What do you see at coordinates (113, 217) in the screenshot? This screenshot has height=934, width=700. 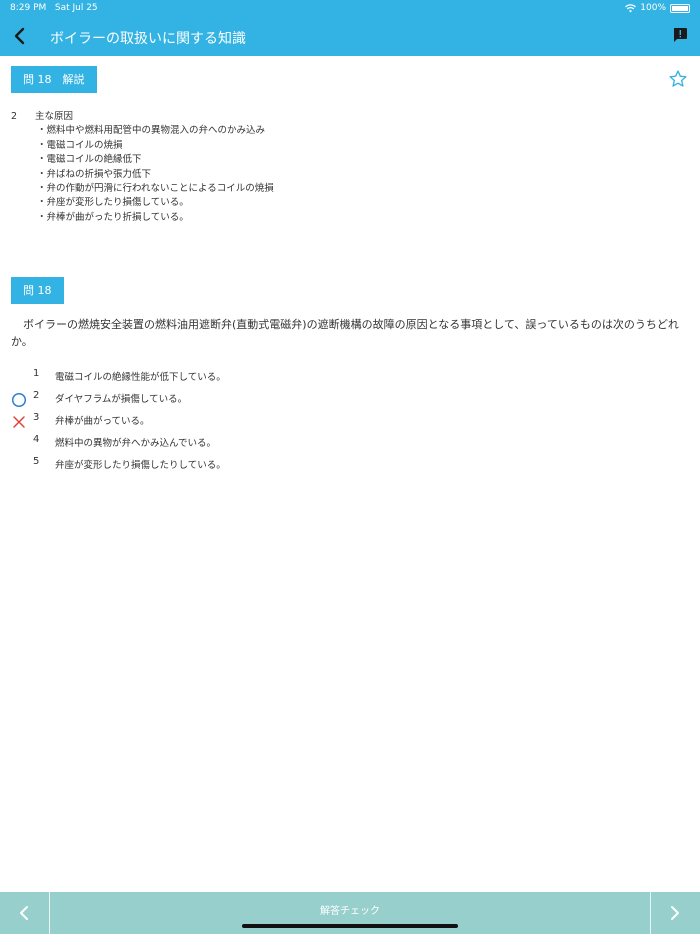 I see `explanation-item: ・弁棒が曲がったり折損している。` at bounding box center [113, 217].